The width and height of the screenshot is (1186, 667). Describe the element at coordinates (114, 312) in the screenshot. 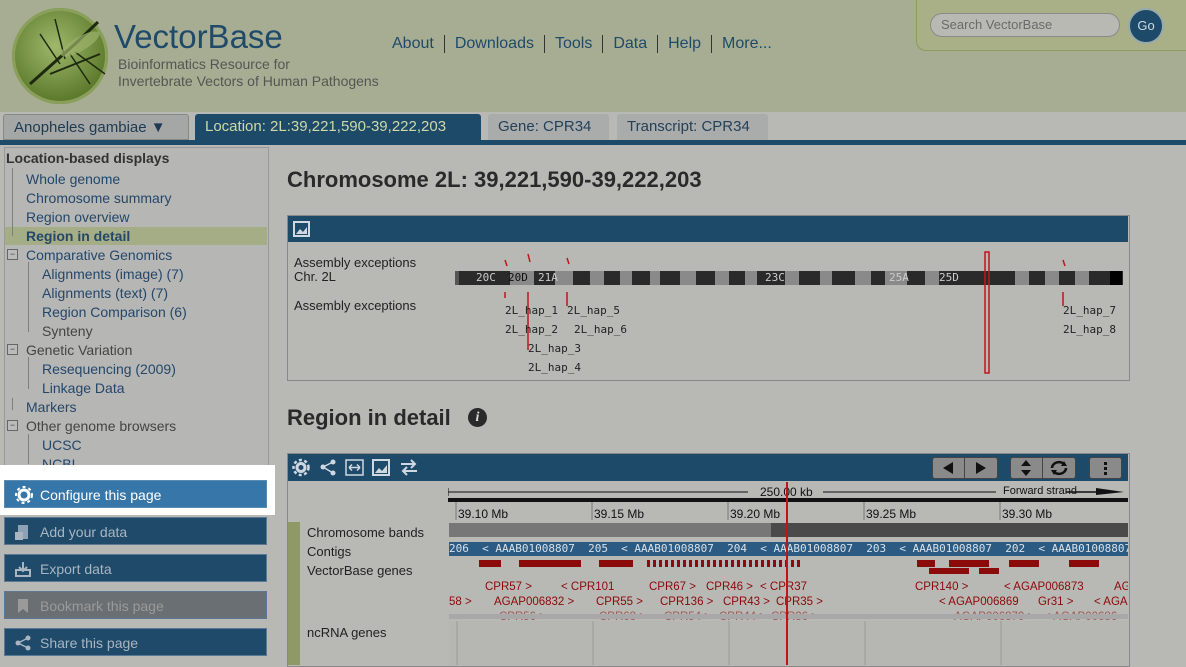

I see `sidebar-item-region-comparison: Region Comparison (6)` at that location.